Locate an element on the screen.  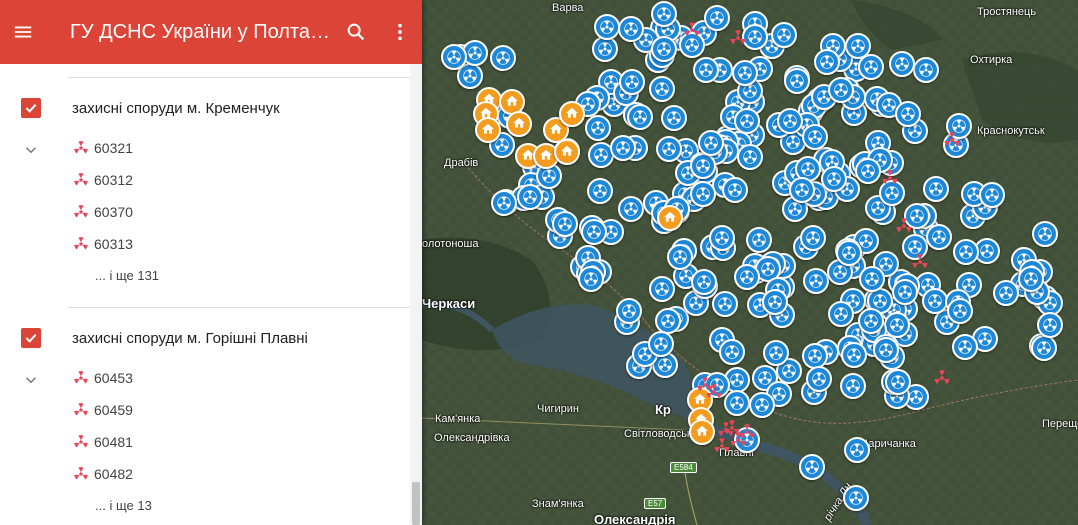
item-label: 60481 is located at coordinates (113, 442).